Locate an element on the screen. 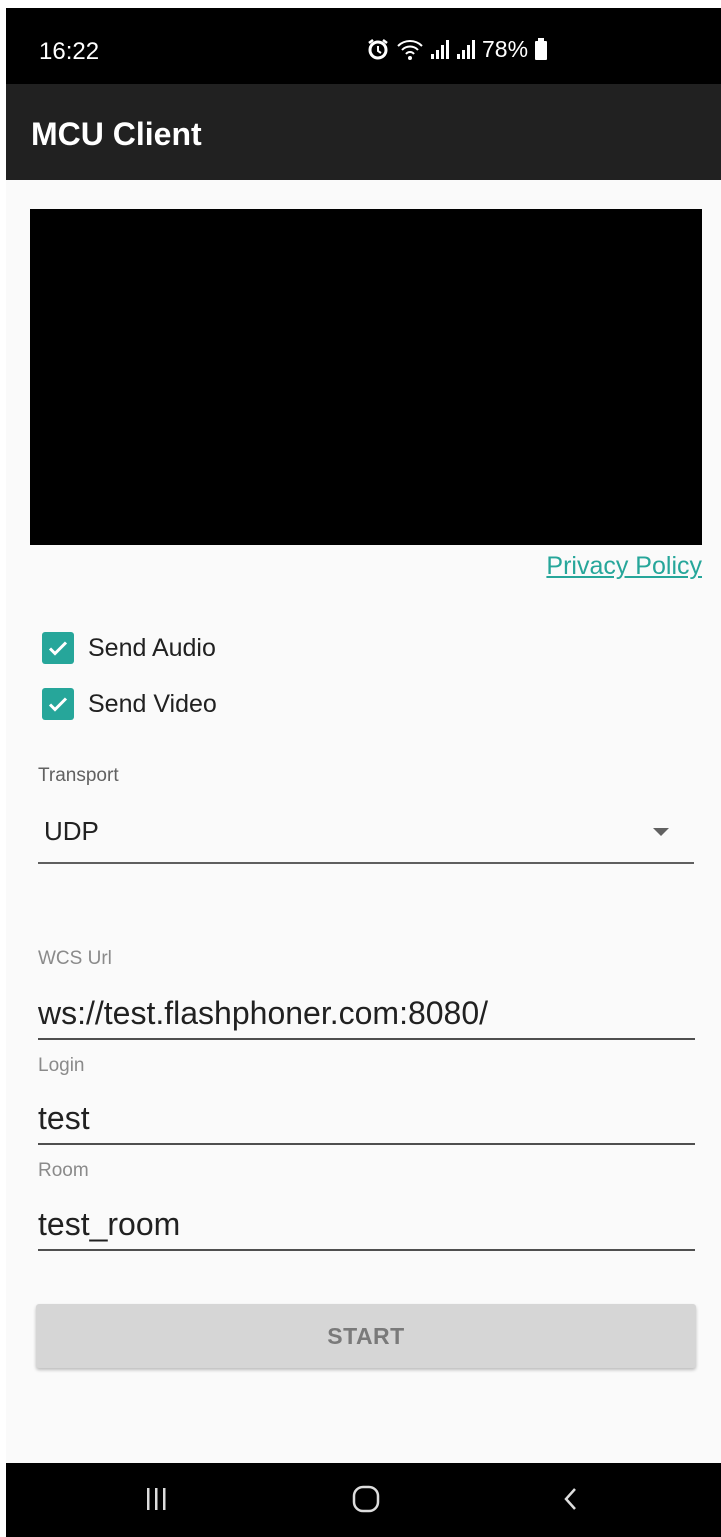 The width and height of the screenshot is (721, 1537). recent-apps-button is located at coordinates (156, 1501).